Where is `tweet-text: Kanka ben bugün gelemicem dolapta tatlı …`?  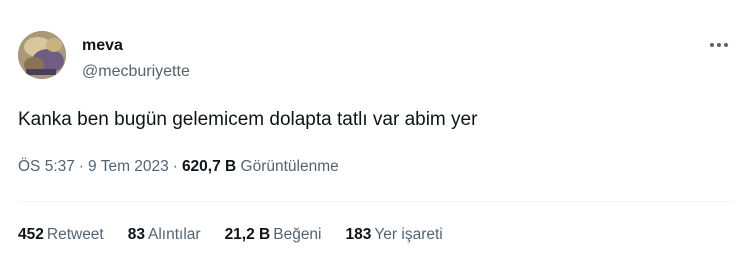 tweet-text: Kanka ben bugün gelemicem dolapta tatlı … is located at coordinates (248, 119).